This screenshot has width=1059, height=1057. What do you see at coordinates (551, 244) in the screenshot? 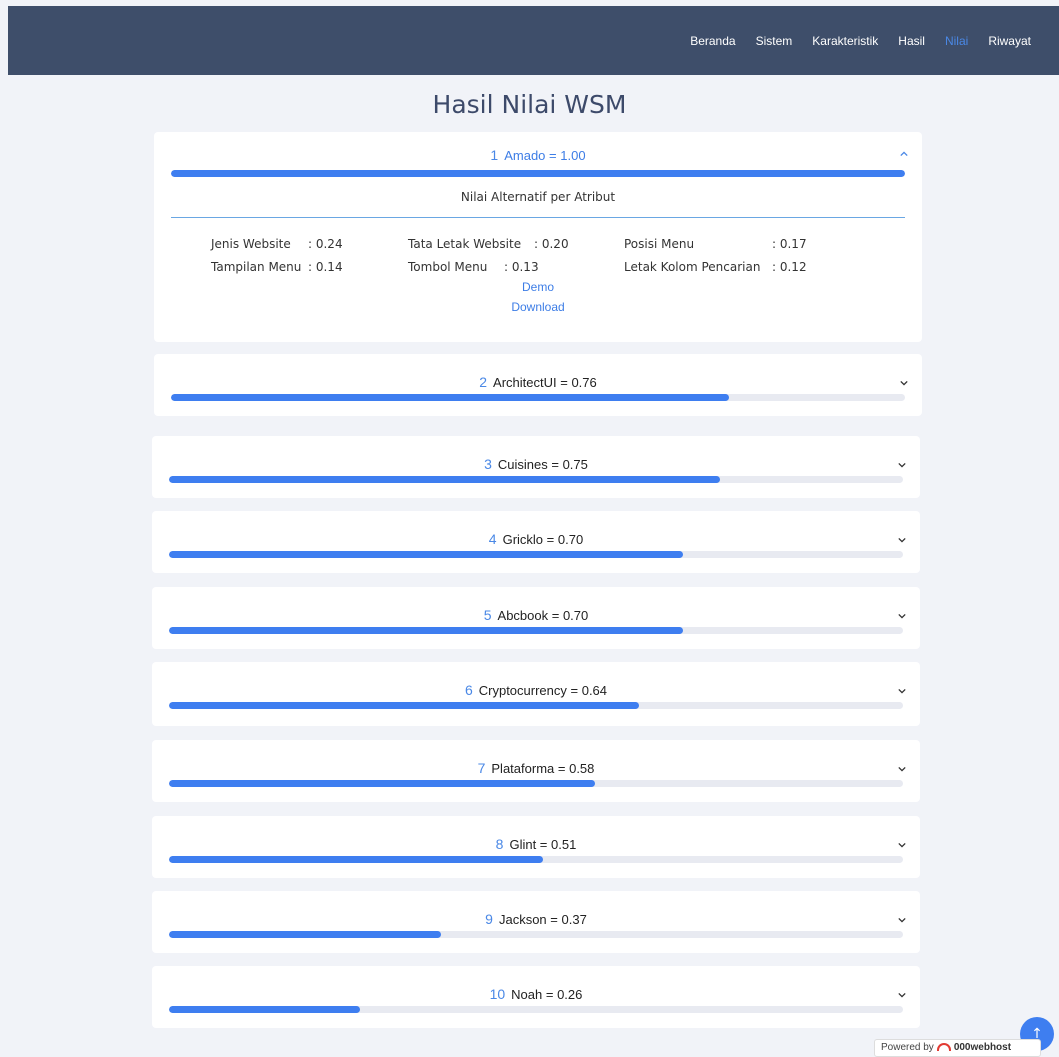
I see `attr-value: : 0.20` at bounding box center [551, 244].